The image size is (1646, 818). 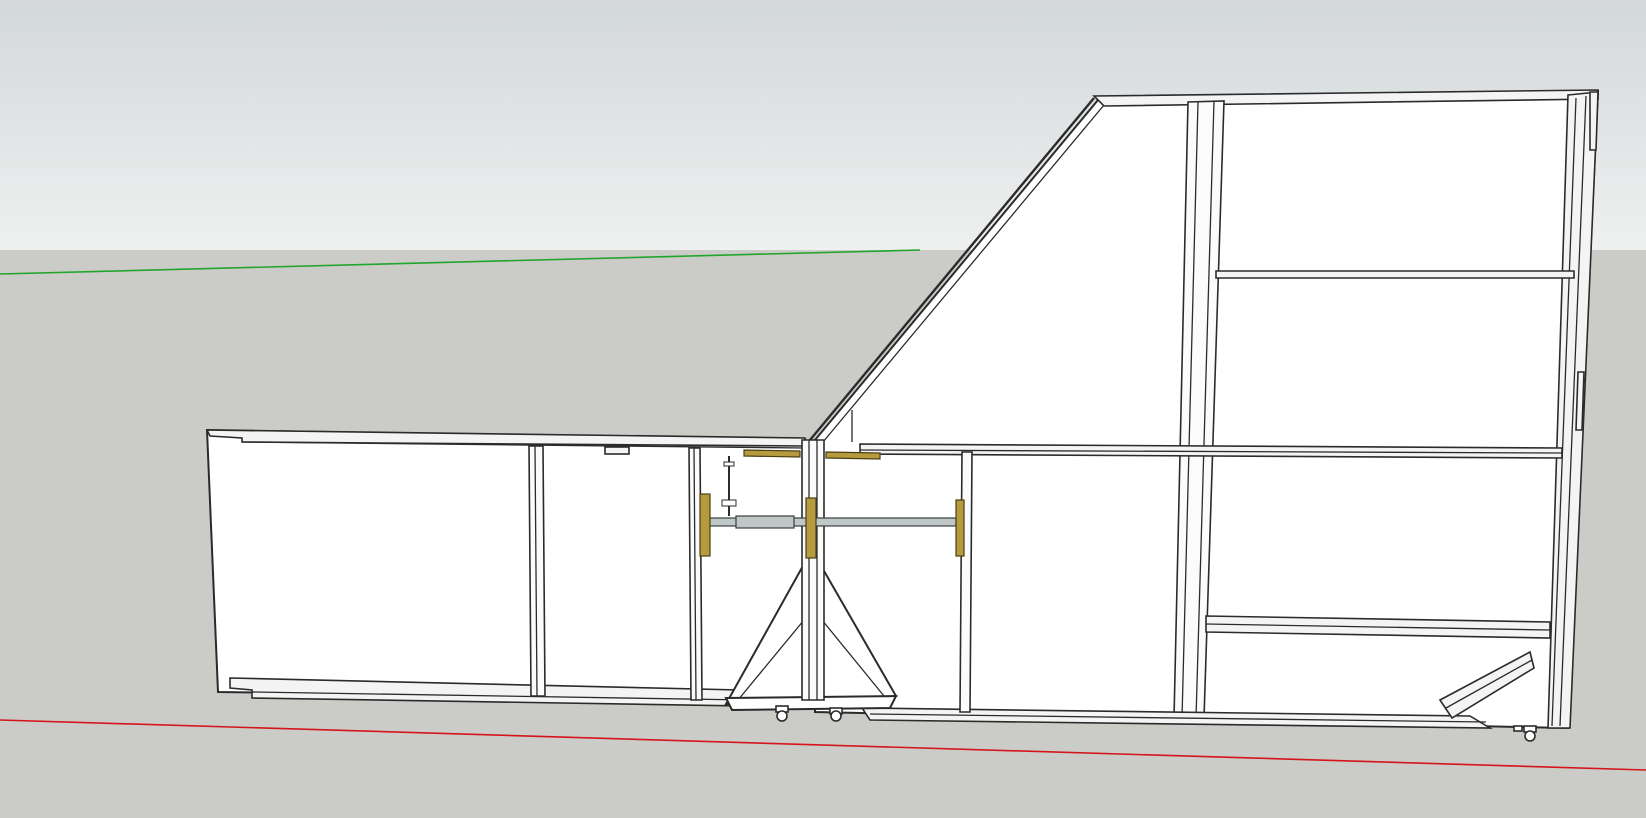 What do you see at coordinates (960, 528) in the screenshot?
I see `bracket-right-plate` at bounding box center [960, 528].